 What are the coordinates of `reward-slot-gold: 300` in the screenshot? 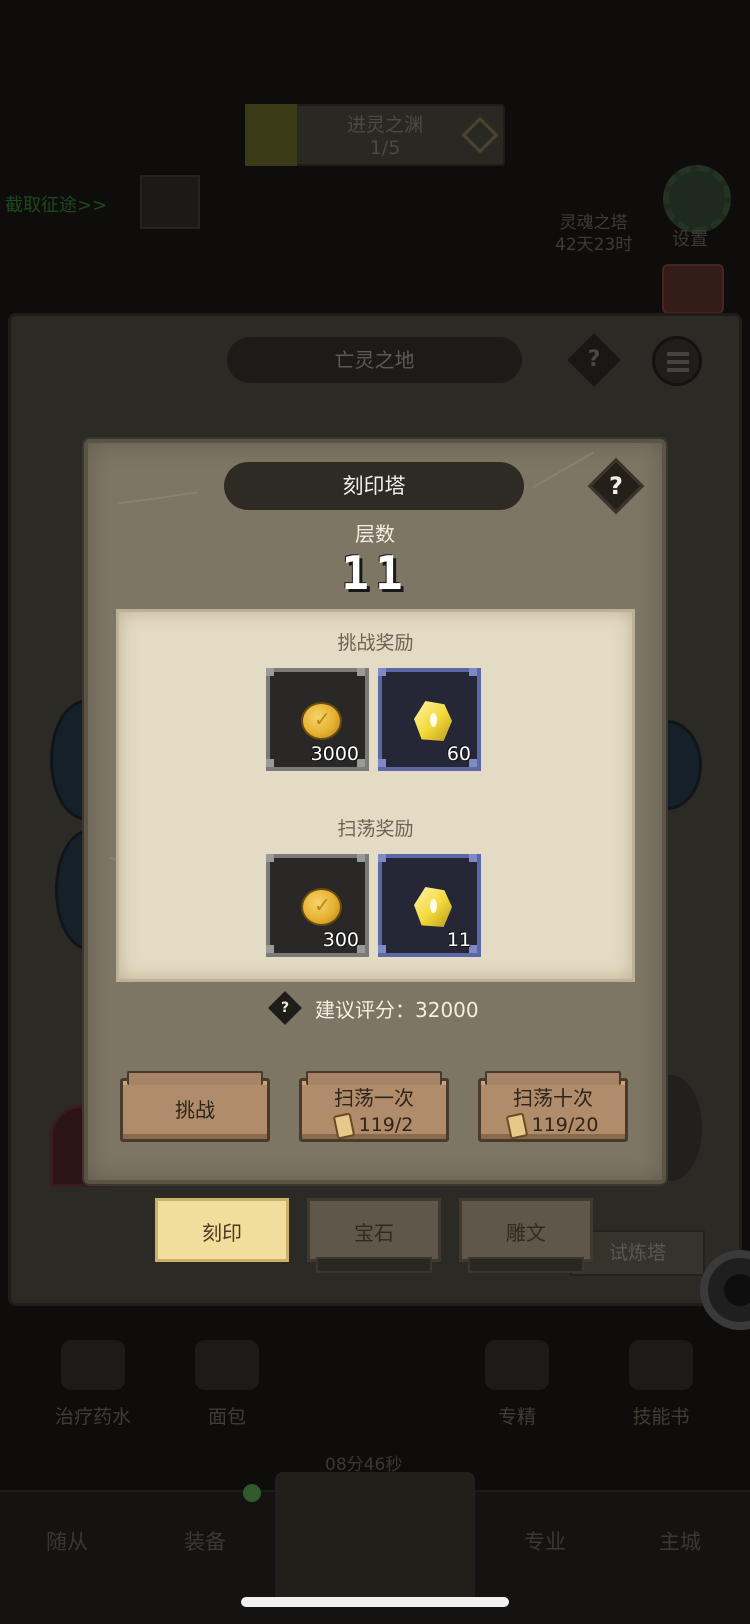 It's located at (317, 905).